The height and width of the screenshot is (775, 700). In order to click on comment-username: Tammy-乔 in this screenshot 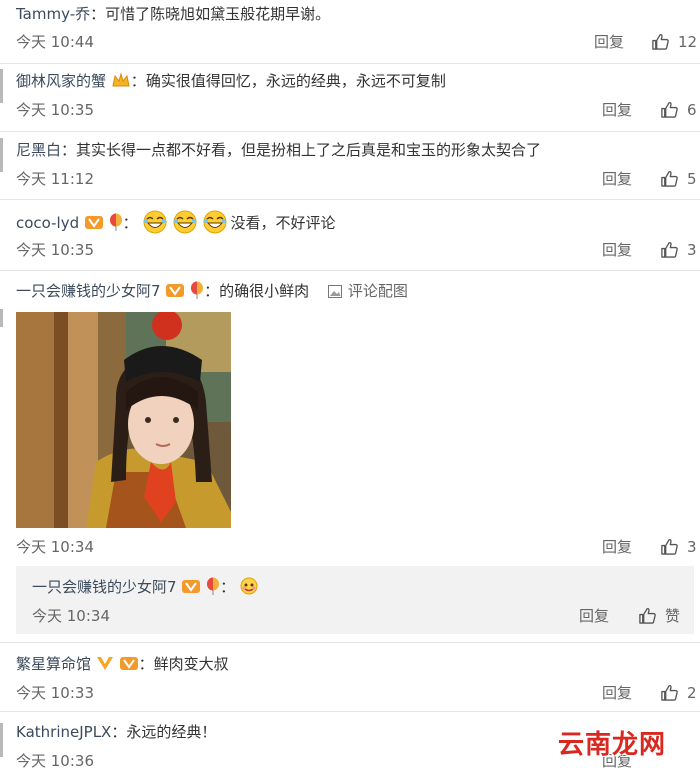, I will do `click(53, 14)`.